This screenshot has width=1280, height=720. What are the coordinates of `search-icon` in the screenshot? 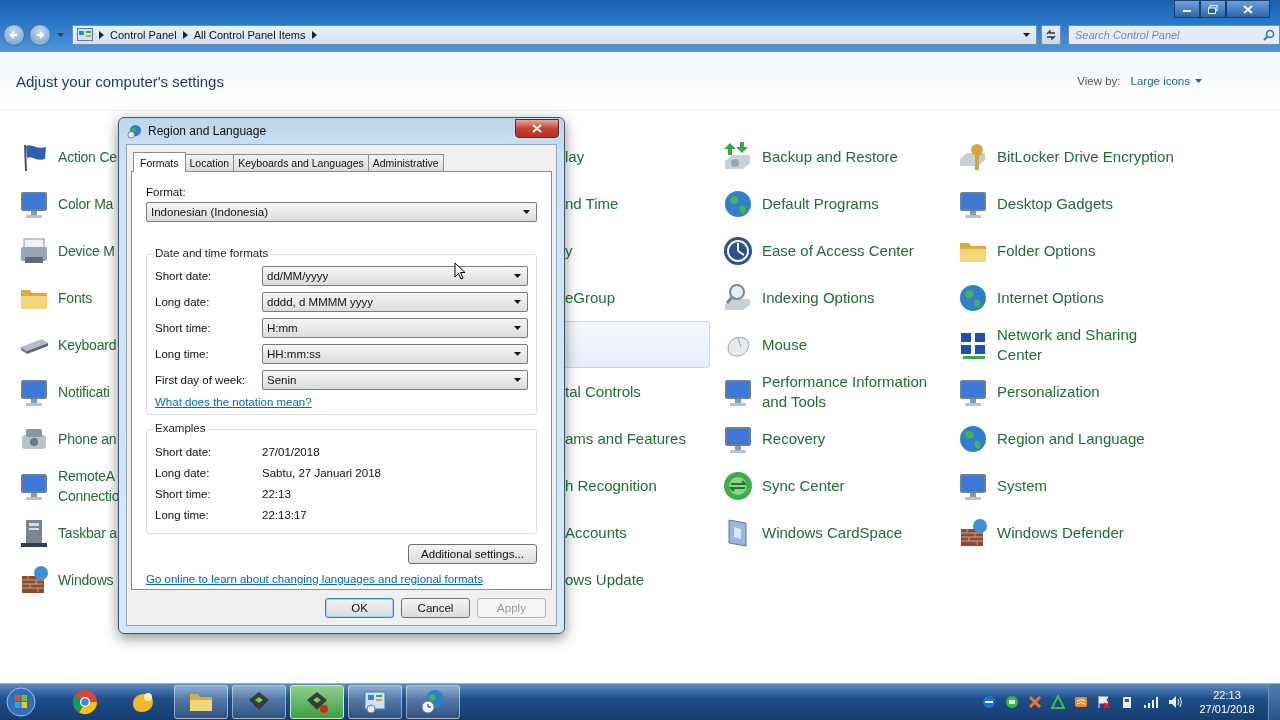 It's located at (1269, 35).